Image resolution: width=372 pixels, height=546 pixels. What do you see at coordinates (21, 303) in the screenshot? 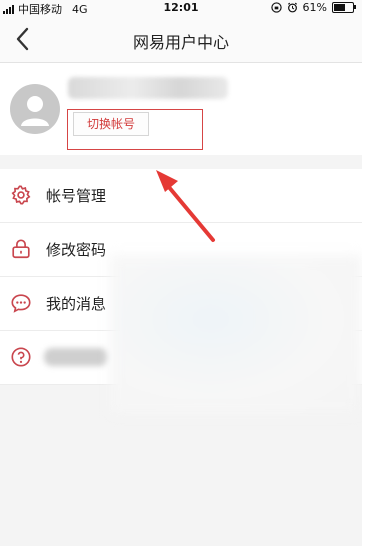
I see `chat-bubble-icon` at bounding box center [21, 303].